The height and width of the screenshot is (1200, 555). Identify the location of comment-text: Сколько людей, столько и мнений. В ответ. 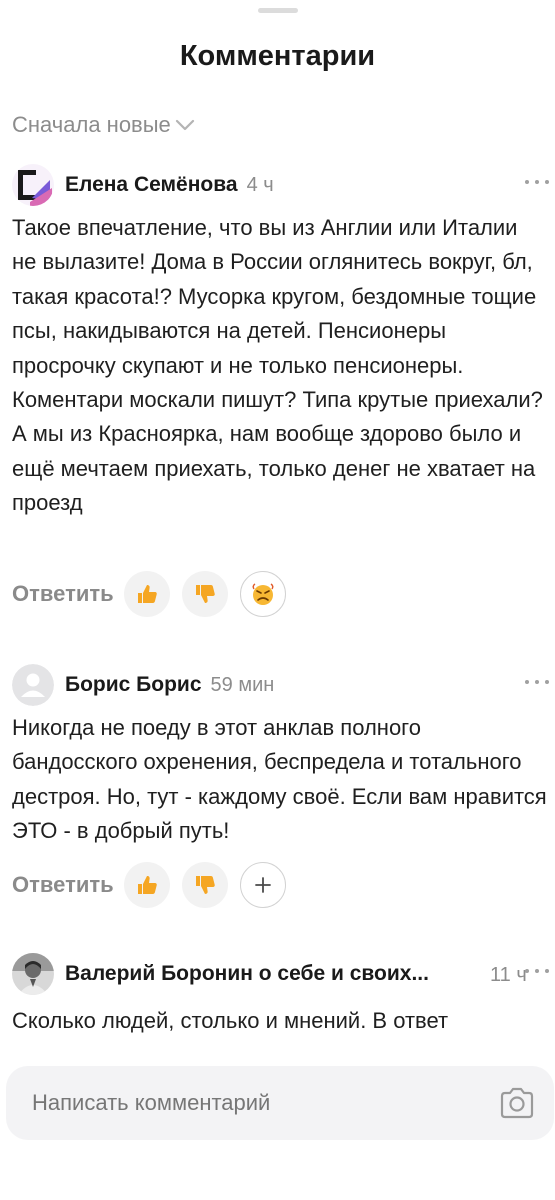
(230, 1020).